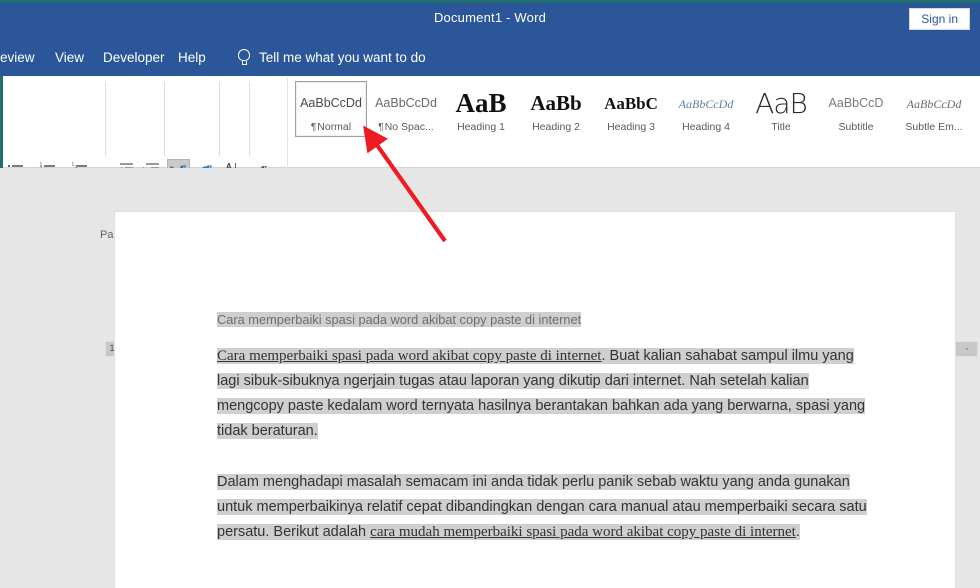 Image resolution: width=980 pixels, height=588 pixels. I want to click on style-label: Heading 2, so click(556, 127).